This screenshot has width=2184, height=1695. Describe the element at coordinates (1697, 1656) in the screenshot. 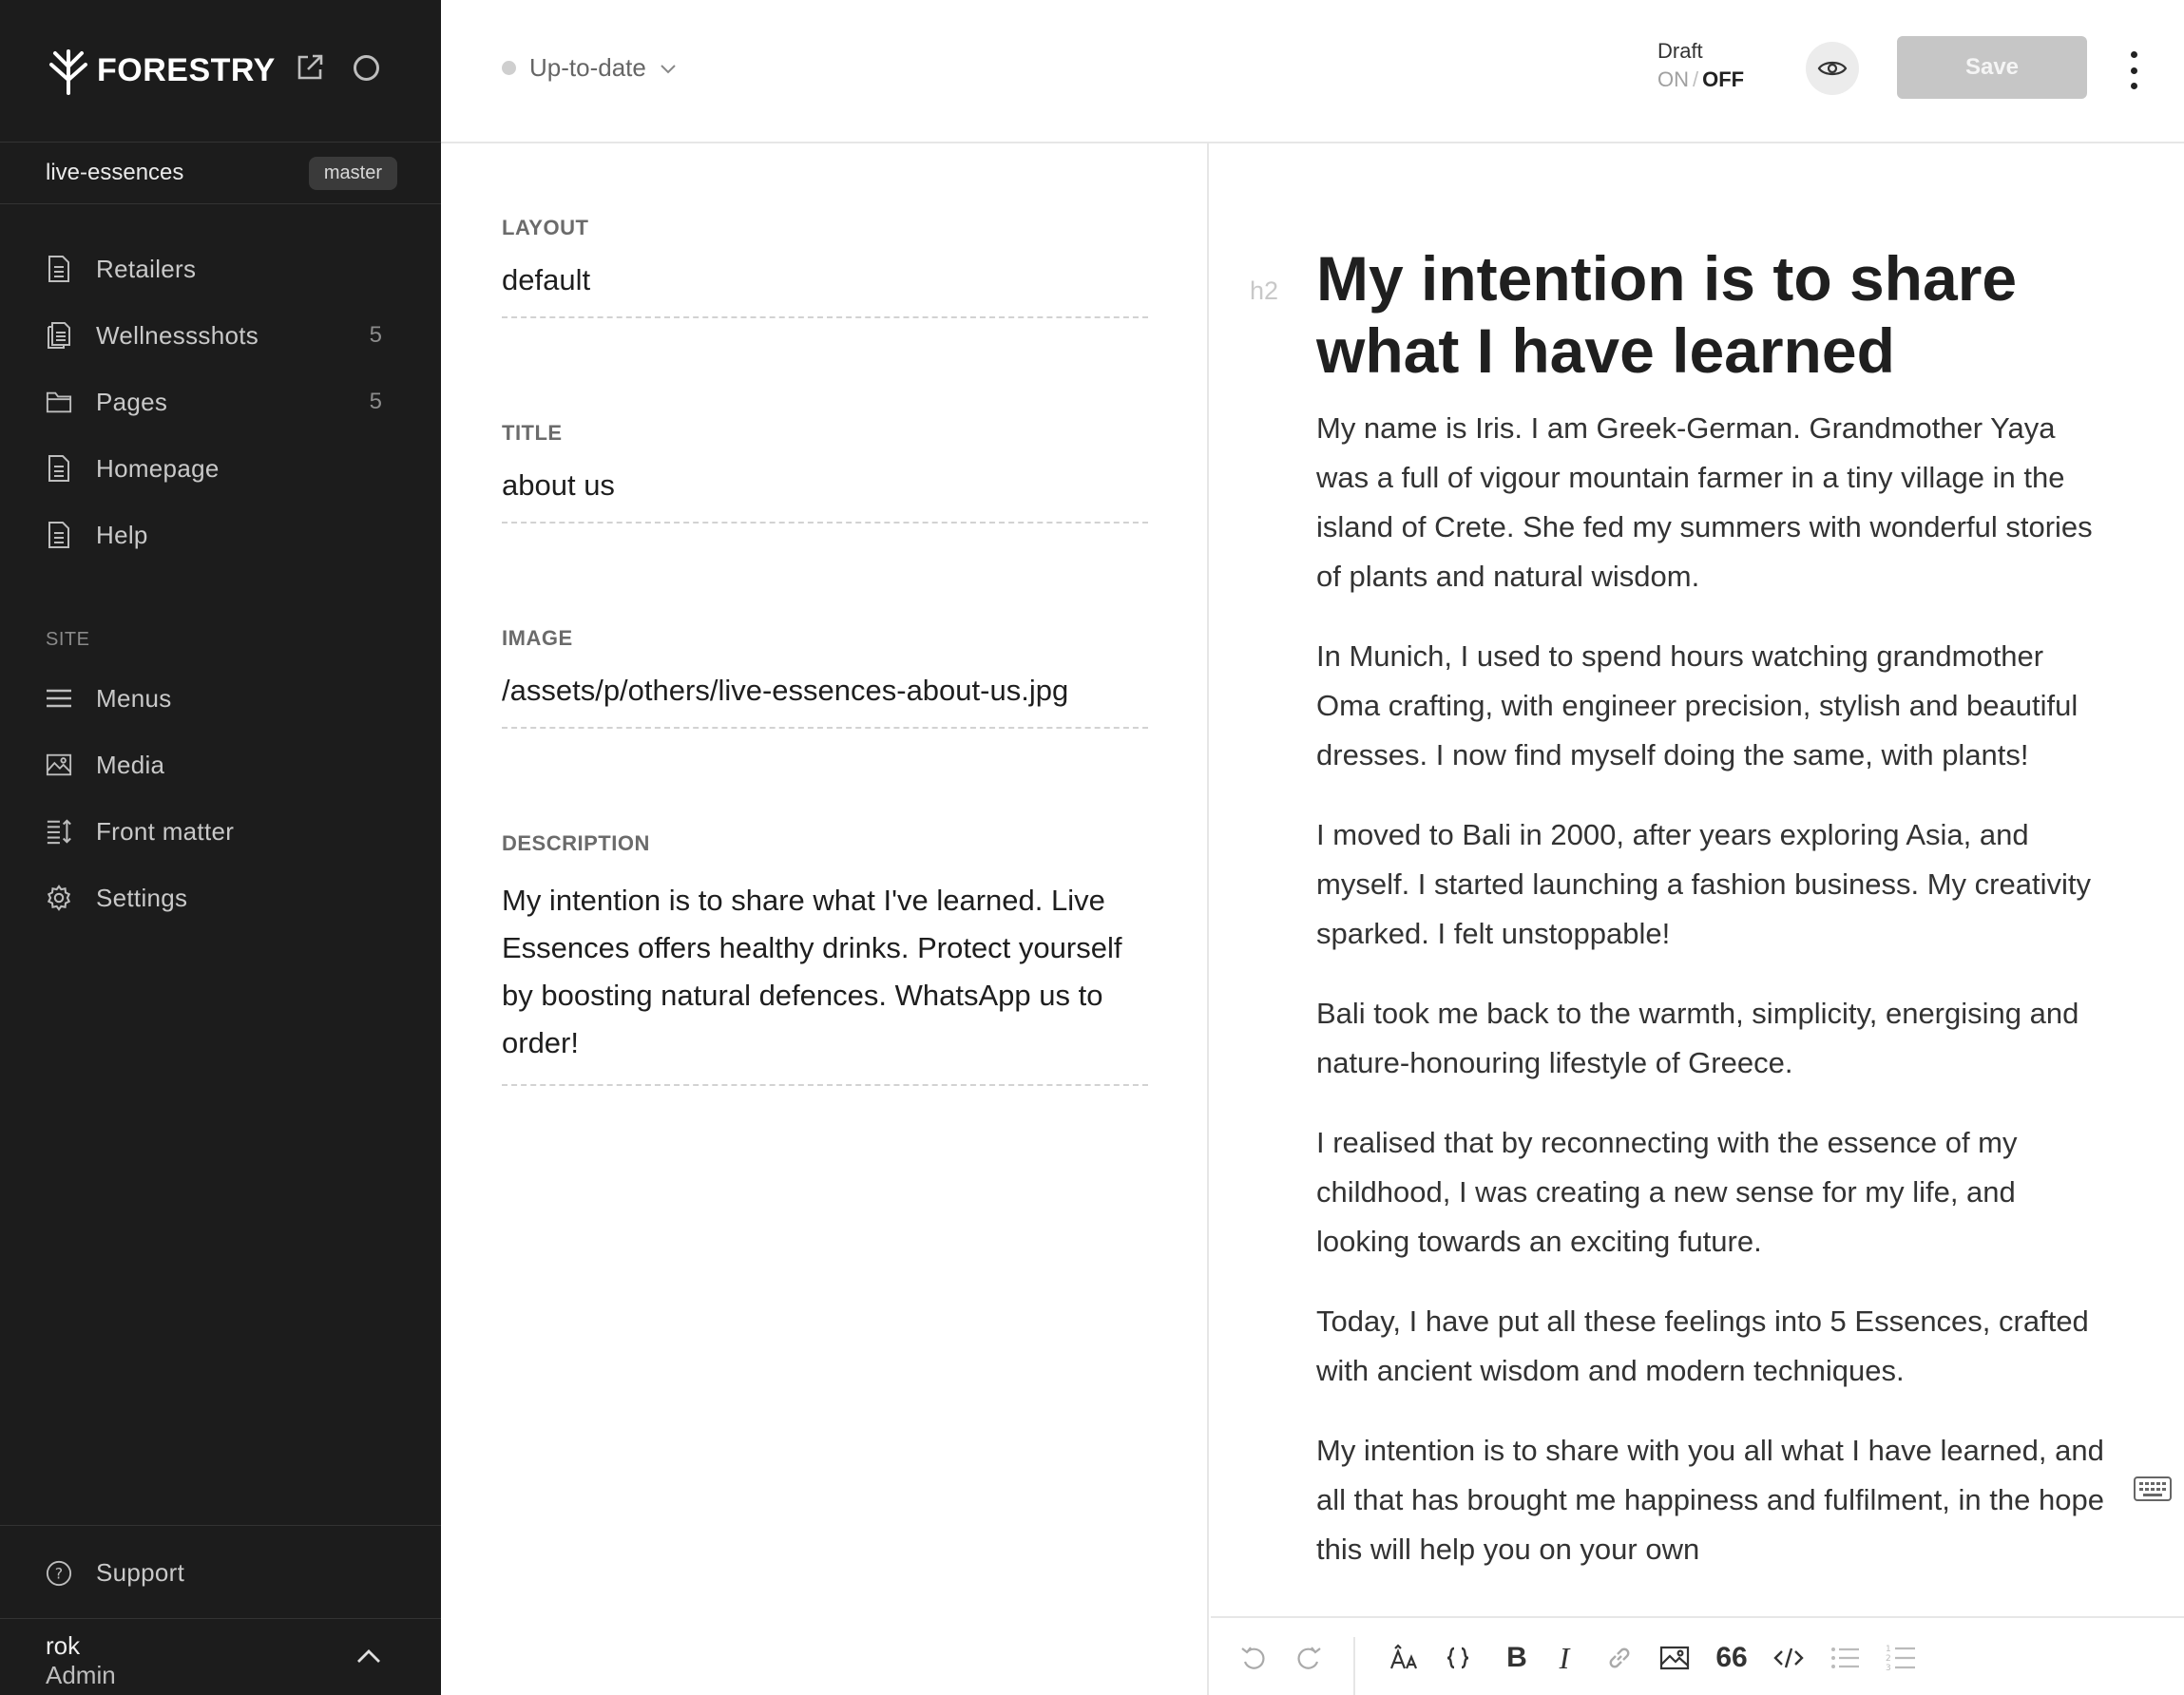

I see `editor-toolbar: B I 66 123` at that location.